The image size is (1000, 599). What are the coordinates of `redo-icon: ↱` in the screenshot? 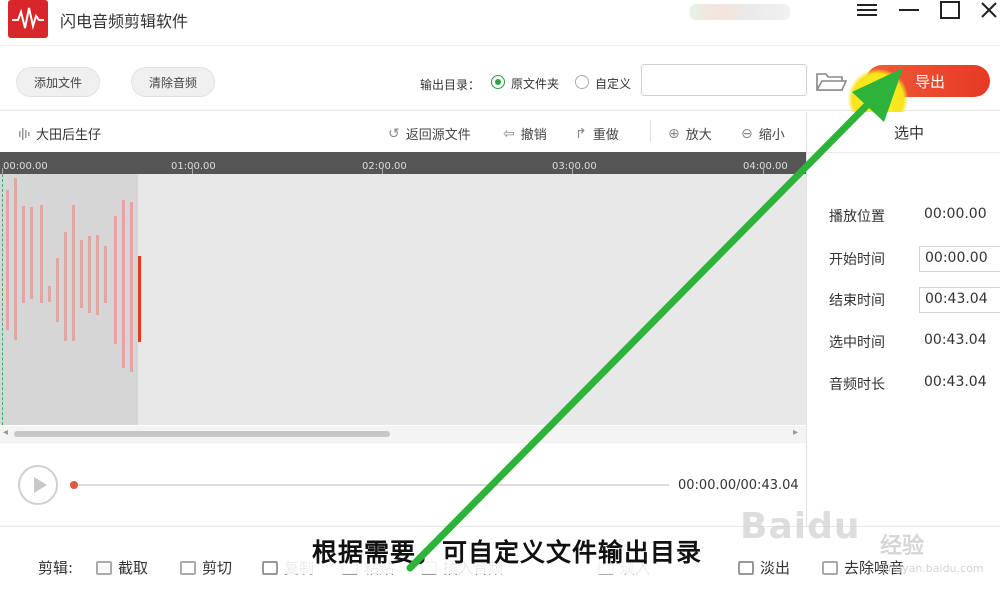 It's located at (581, 133).